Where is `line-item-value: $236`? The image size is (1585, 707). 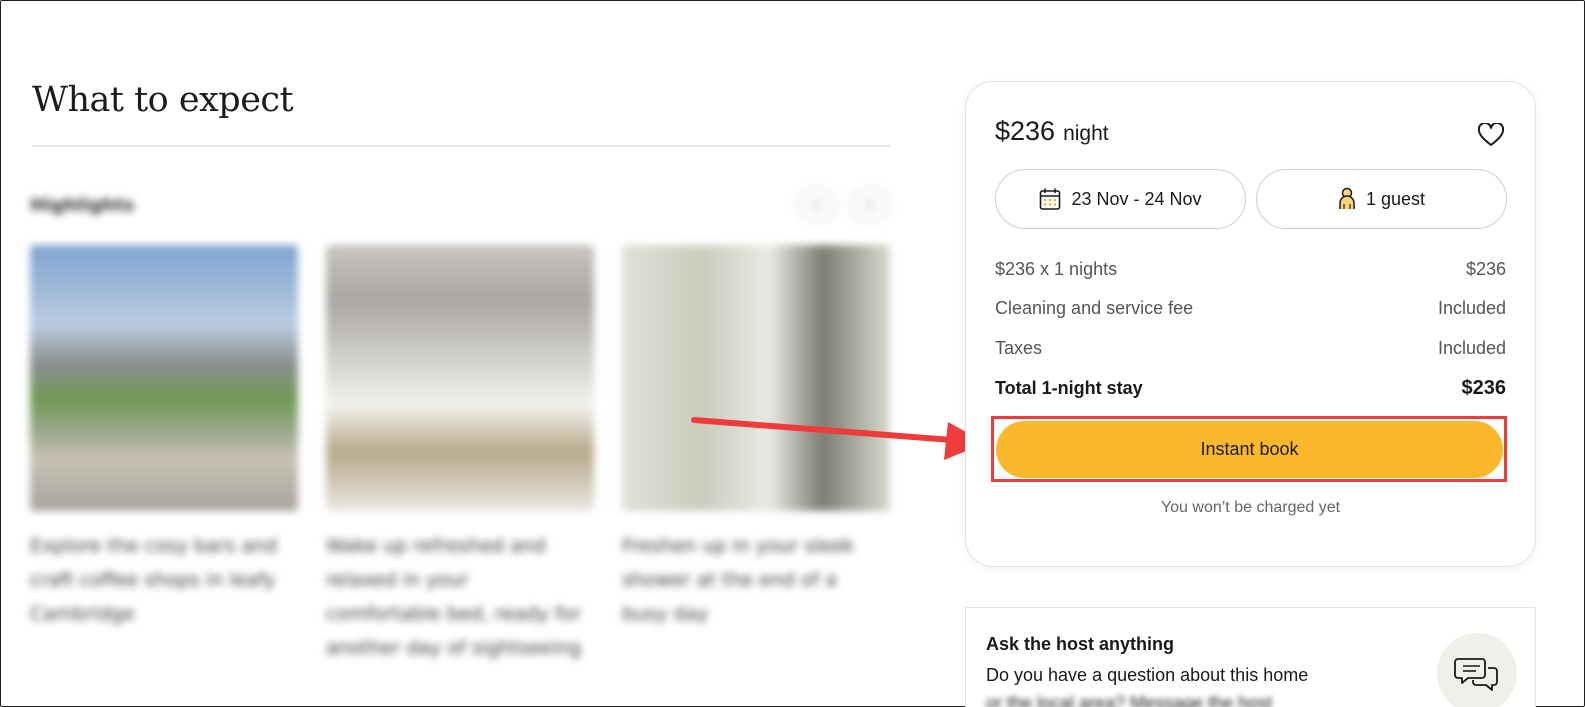 line-item-value: $236 is located at coordinates (1485, 269).